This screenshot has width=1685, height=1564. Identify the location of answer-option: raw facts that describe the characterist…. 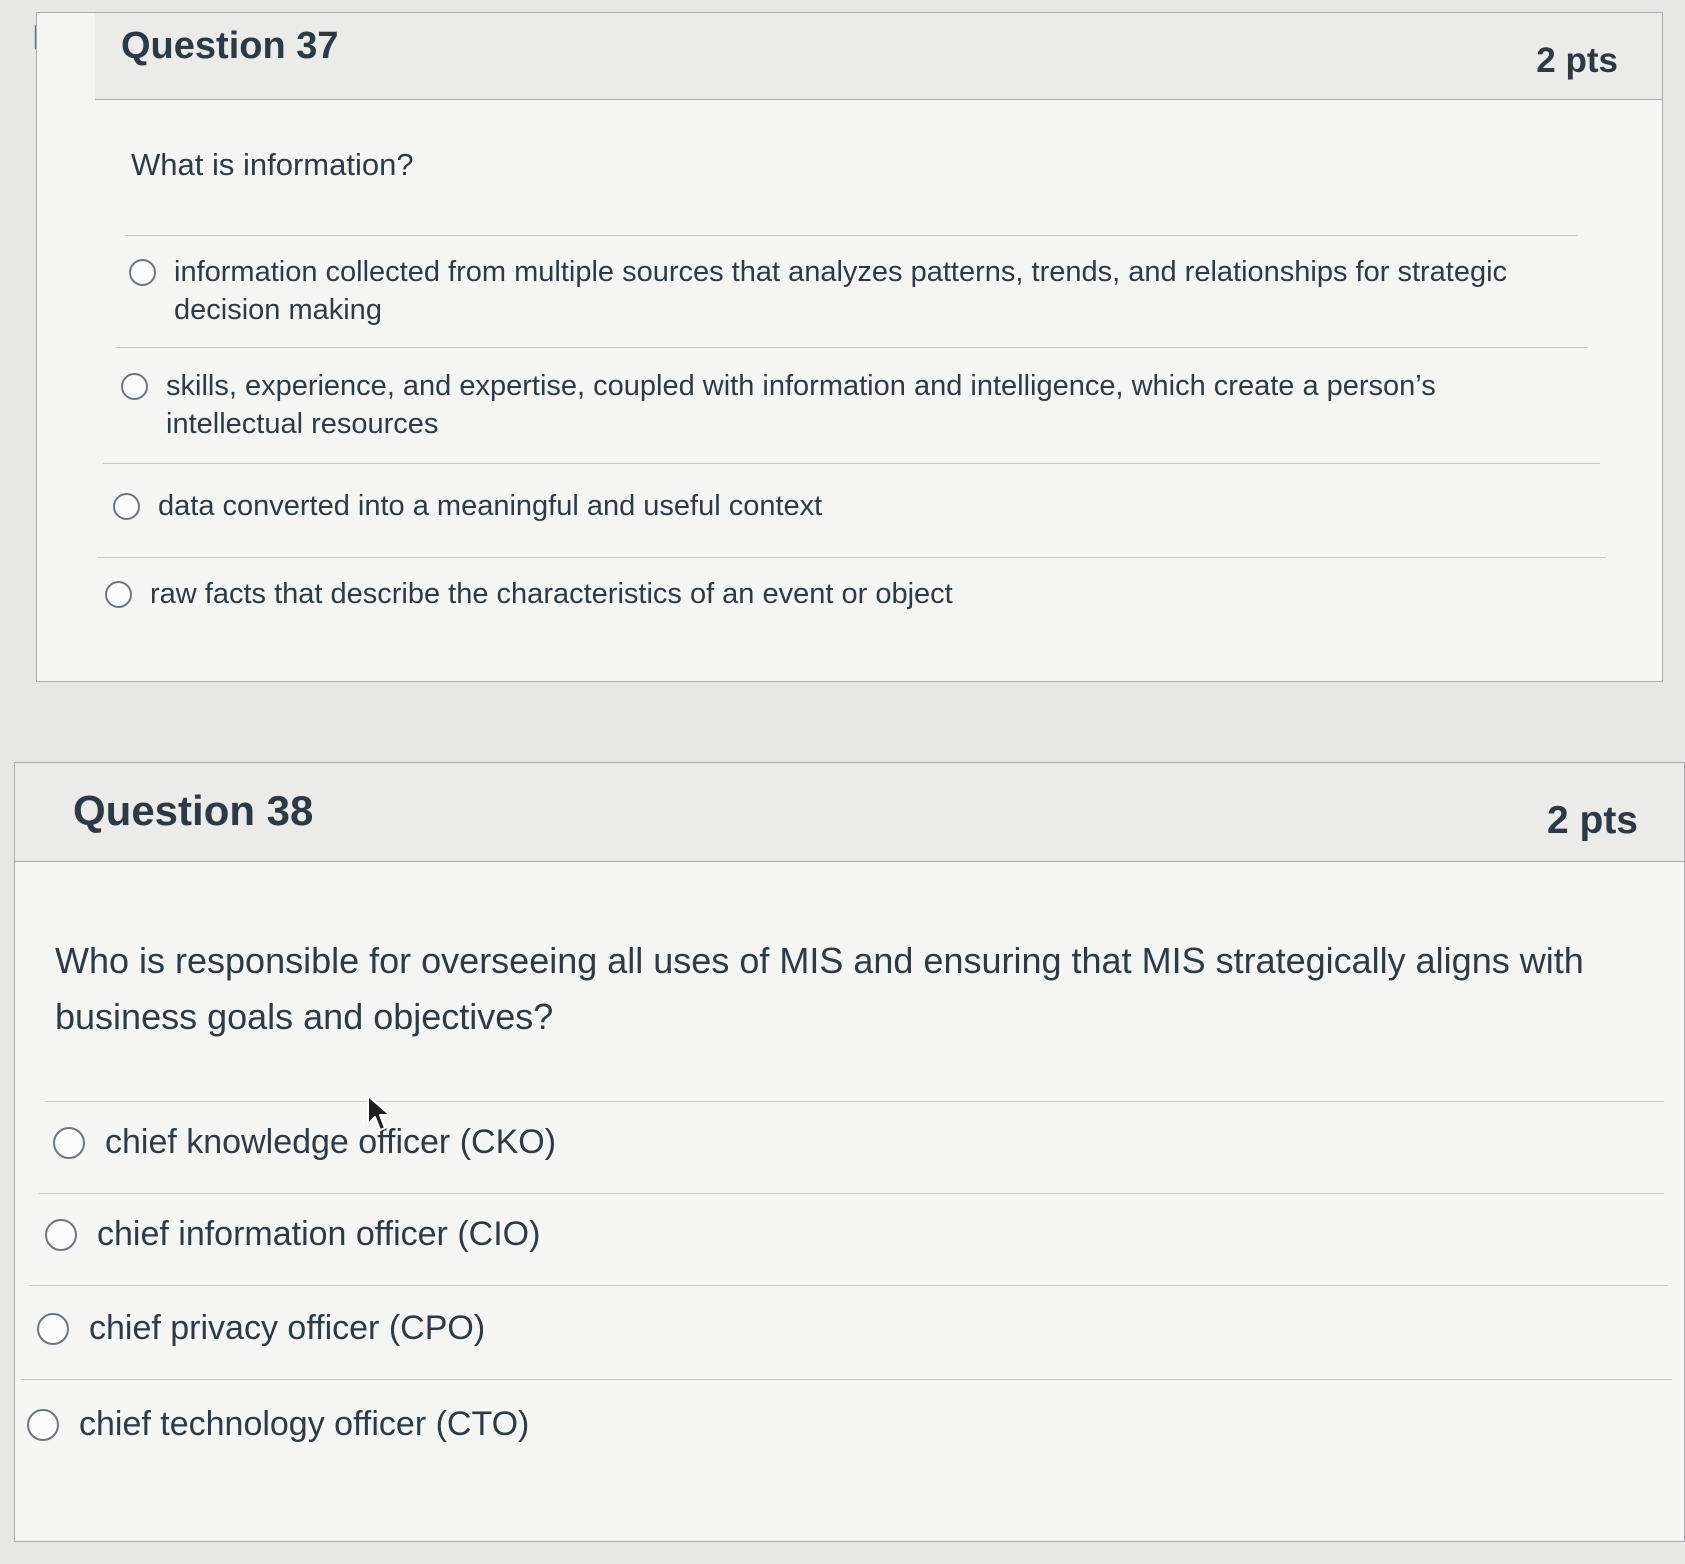
(805, 594).